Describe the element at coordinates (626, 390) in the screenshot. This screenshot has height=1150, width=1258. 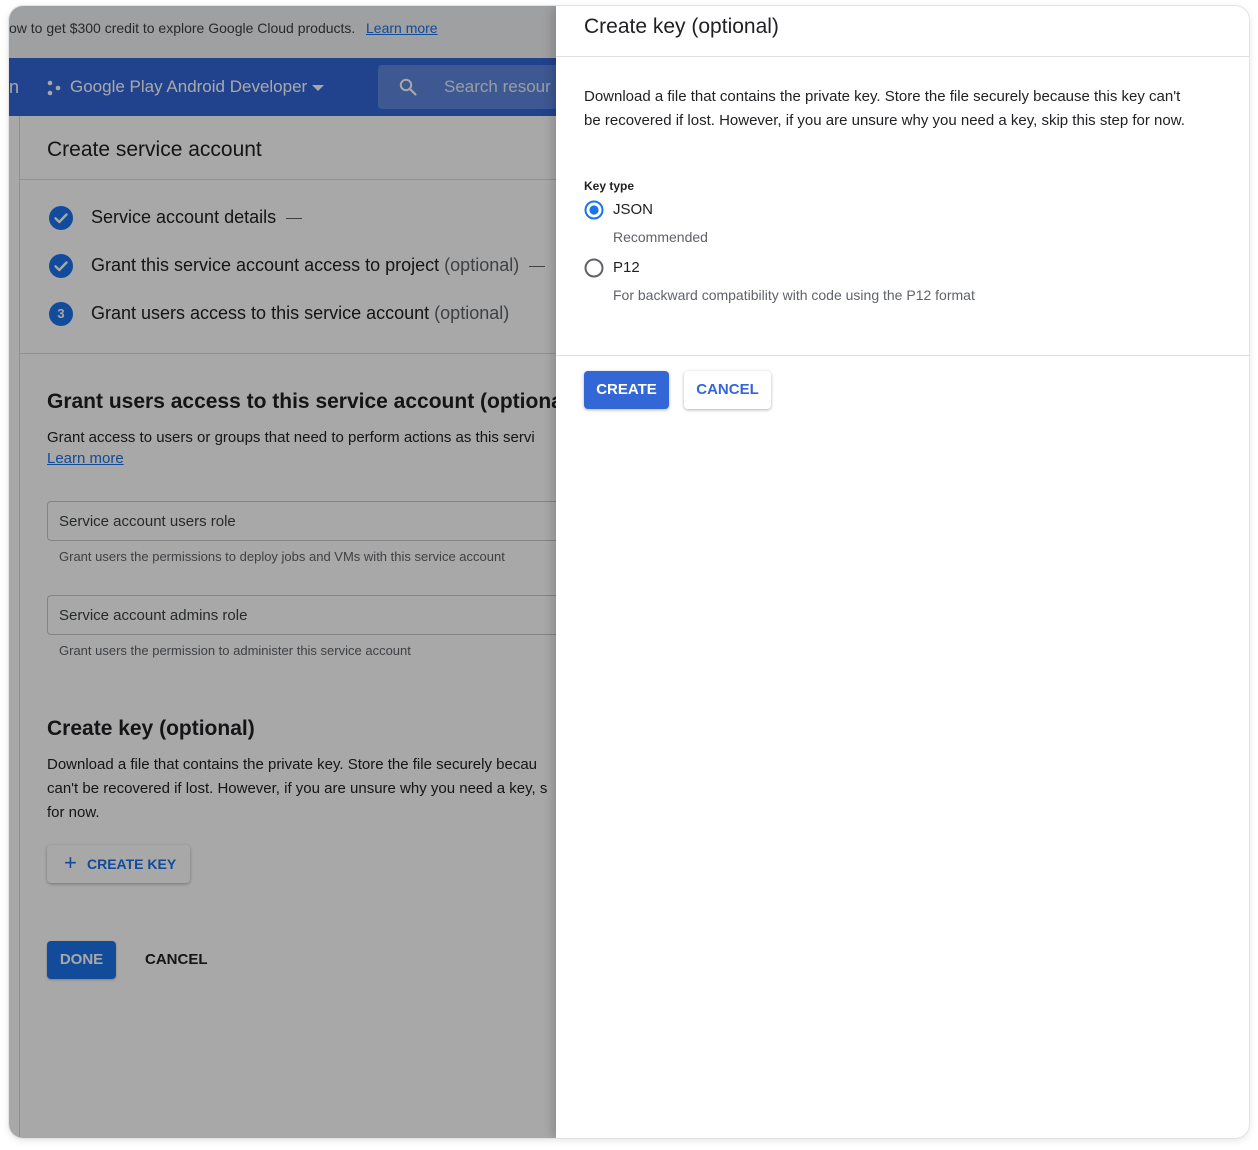
I see `create-button: CREATE` at that location.